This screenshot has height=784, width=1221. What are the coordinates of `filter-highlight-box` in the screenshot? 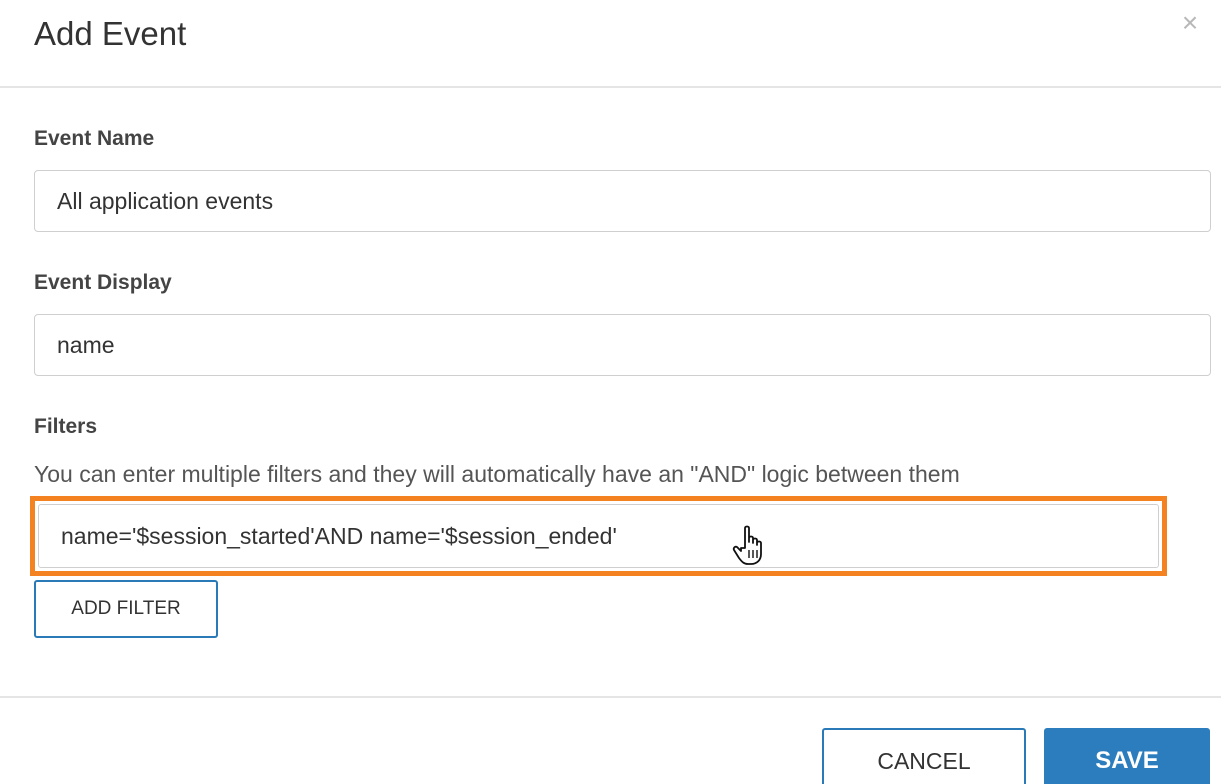 It's located at (598, 536).